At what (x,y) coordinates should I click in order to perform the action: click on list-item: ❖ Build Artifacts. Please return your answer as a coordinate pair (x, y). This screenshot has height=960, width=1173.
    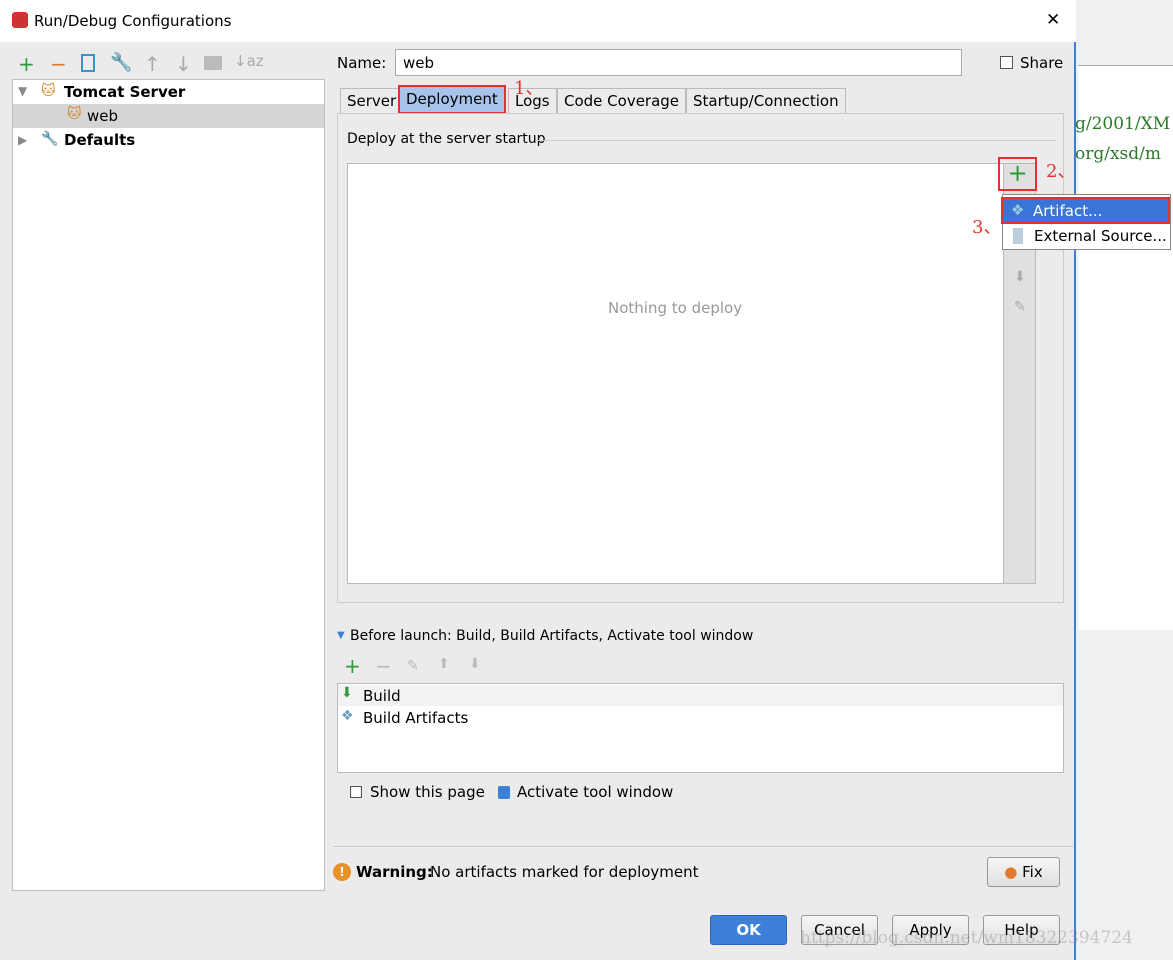
    Looking at the image, I should click on (700, 717).